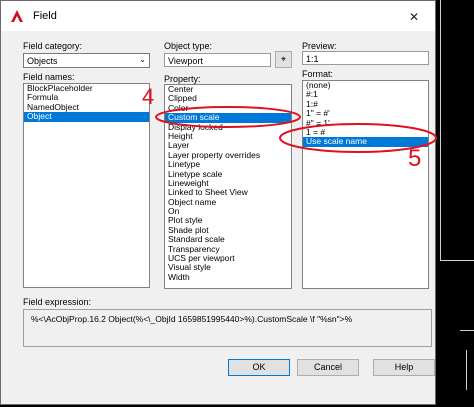  Describe the element at coordinates (17, 16) in the screenshot. I see `autocad-logo-icon` at that location.